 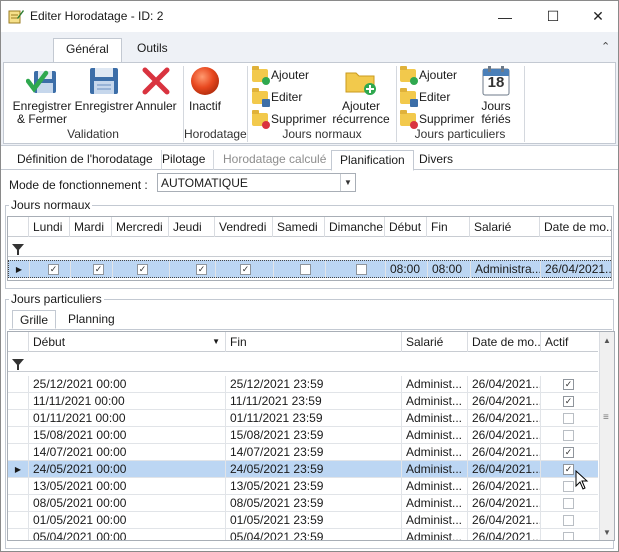 What do you see at coordinates (87, 50) in the screenshot?
I see `ribbon-tab-general: Général` at bounding box center [87, 50].